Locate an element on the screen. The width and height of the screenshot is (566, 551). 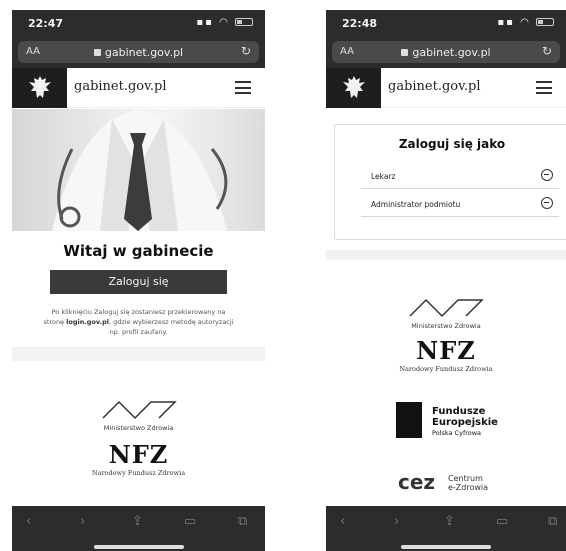
status-bar: 22:48 ▪▪ ◠ is located at coordinates (446, 24).